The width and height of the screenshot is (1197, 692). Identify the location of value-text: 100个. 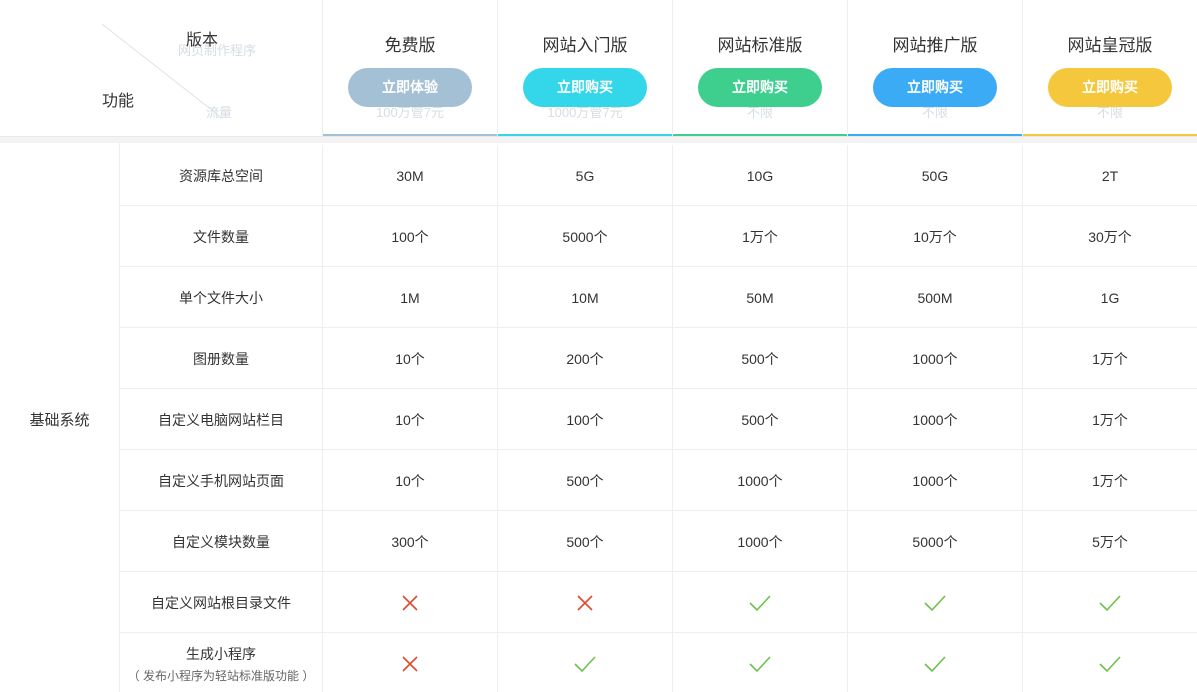
(585, 419).